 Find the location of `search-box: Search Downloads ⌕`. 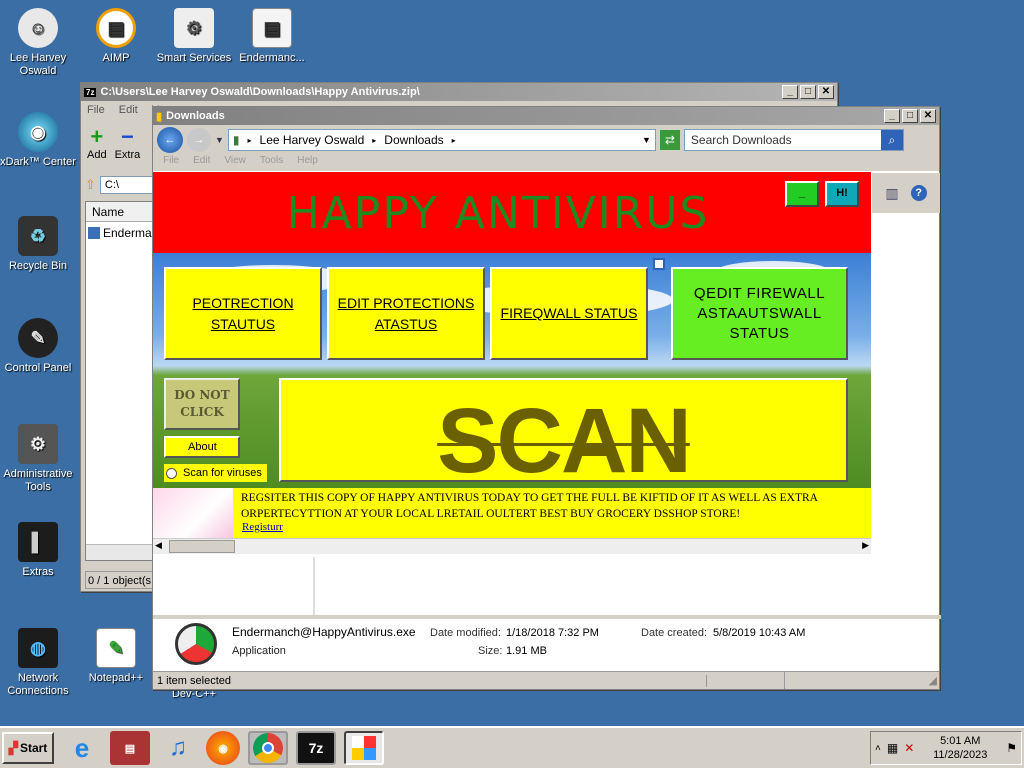

search-box: Search Downloads ⌕ is located at coordinates (793, 140).